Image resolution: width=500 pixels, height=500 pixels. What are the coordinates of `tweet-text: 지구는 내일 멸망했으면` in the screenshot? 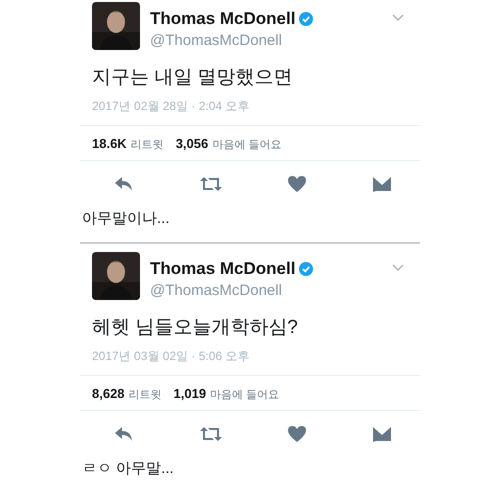 It's located at (192, 78).